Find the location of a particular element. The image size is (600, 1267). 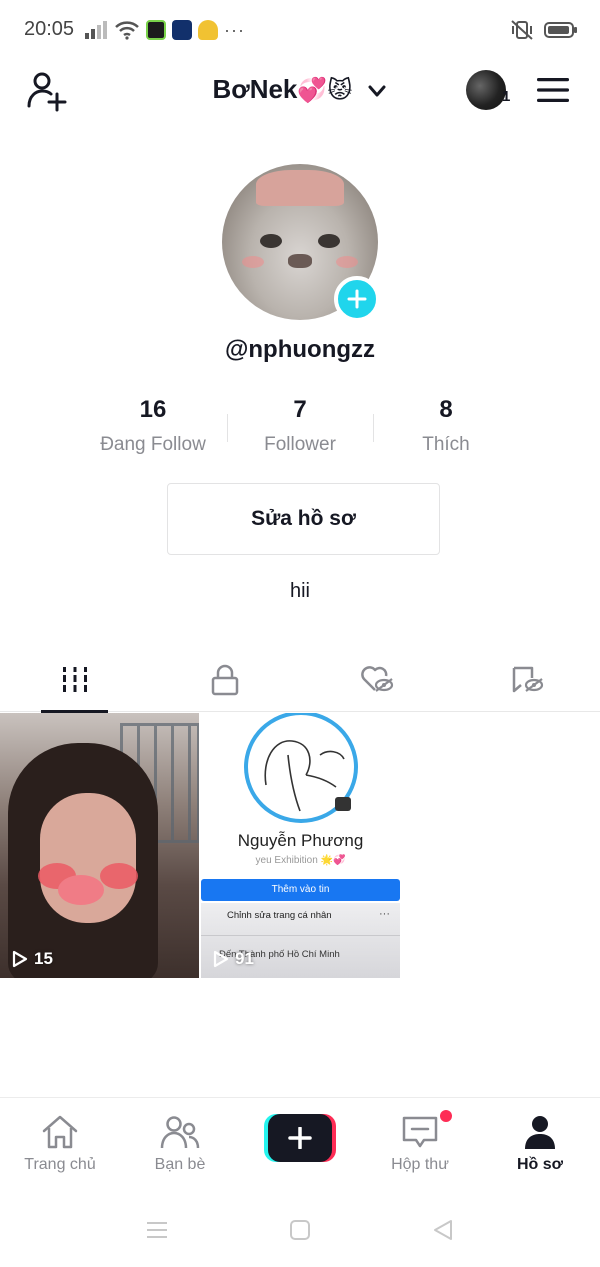

profile-avatar-container is located at coordinates (301, 243).